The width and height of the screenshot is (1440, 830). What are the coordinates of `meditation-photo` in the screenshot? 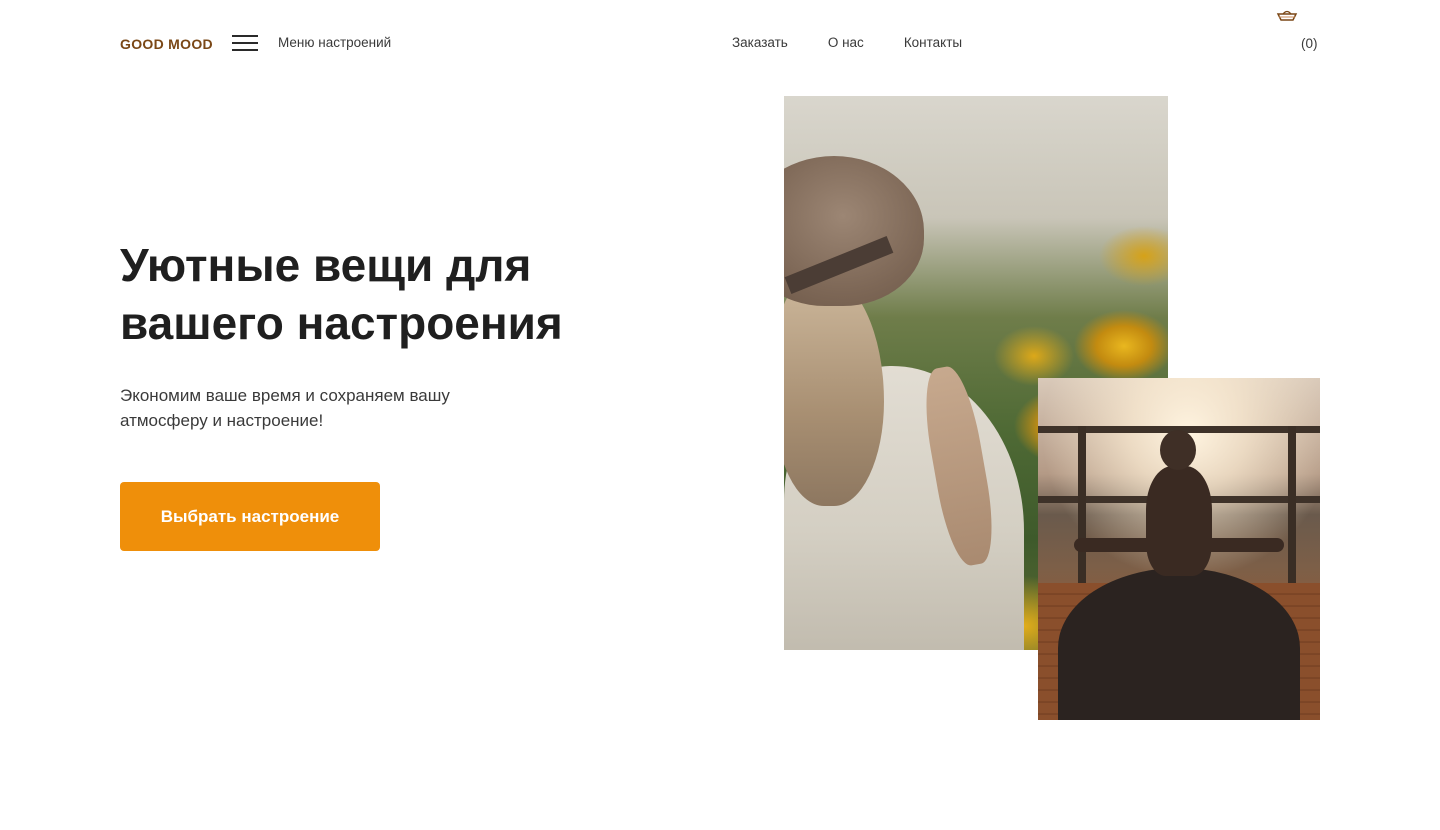 It's located at (1179, 549).